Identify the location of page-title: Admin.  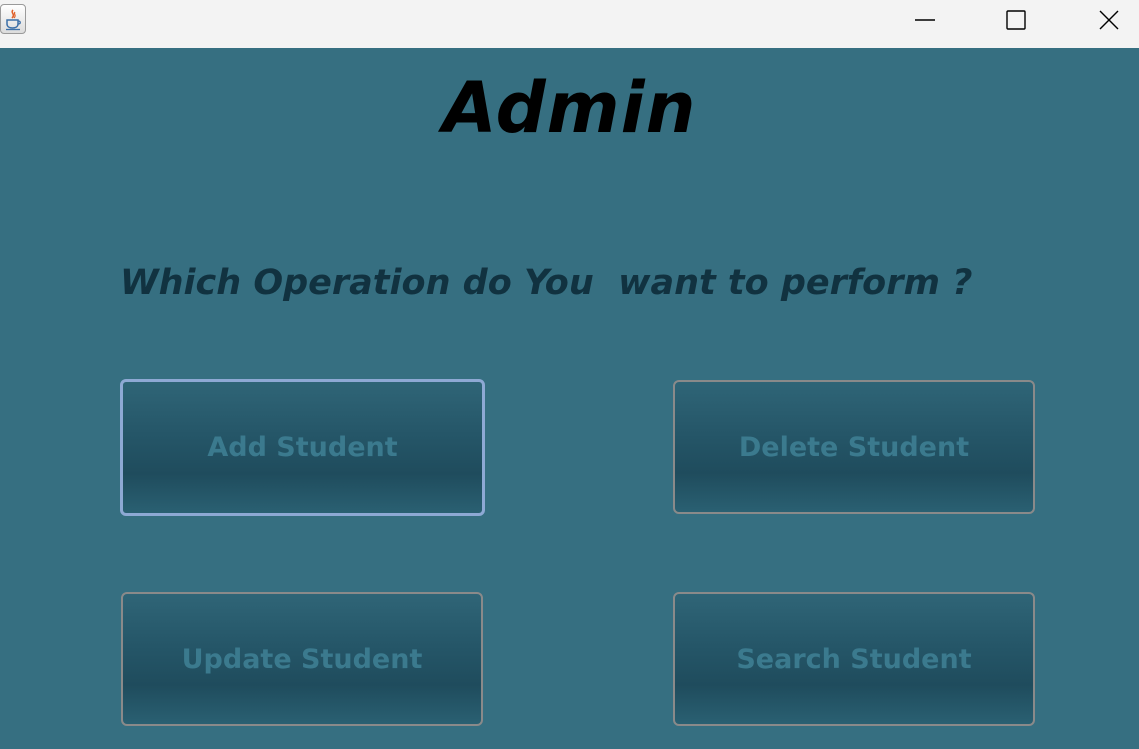
(569, 108).